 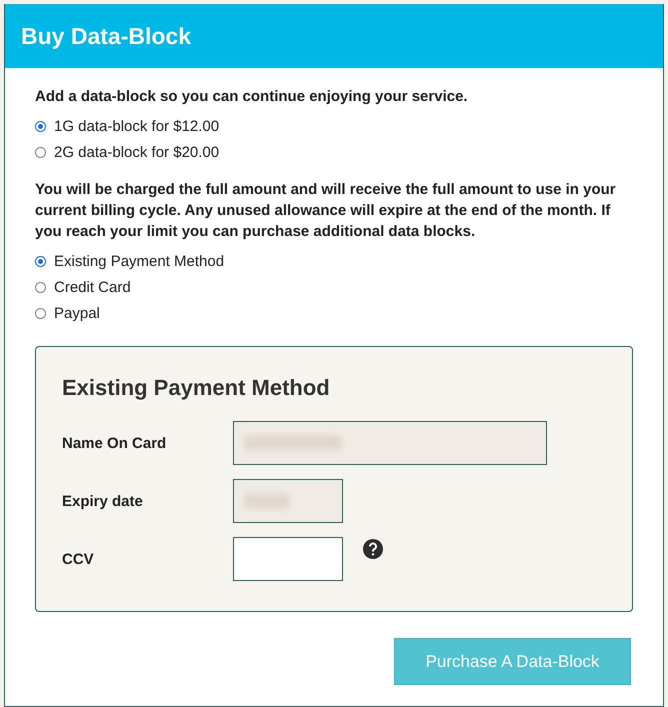 I want to click on option-label: 1G data-block for $12.00, so click(x=137, y=126).